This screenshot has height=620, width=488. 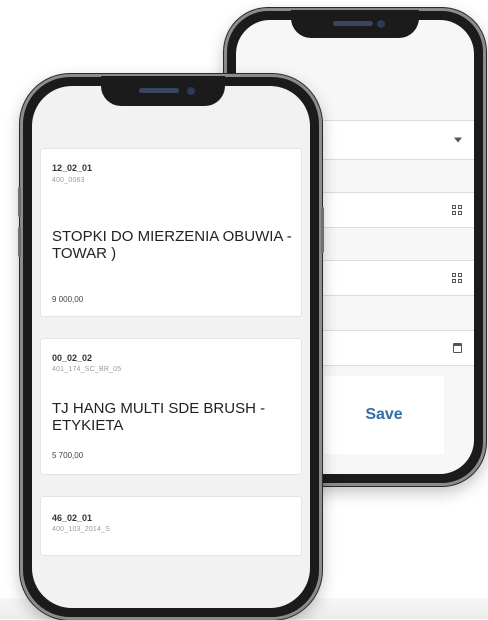 What do you see at coordinates (68, 180) in the screenshot?
I see `item-subcode: 400_0063` at bounding box center [68, 180].